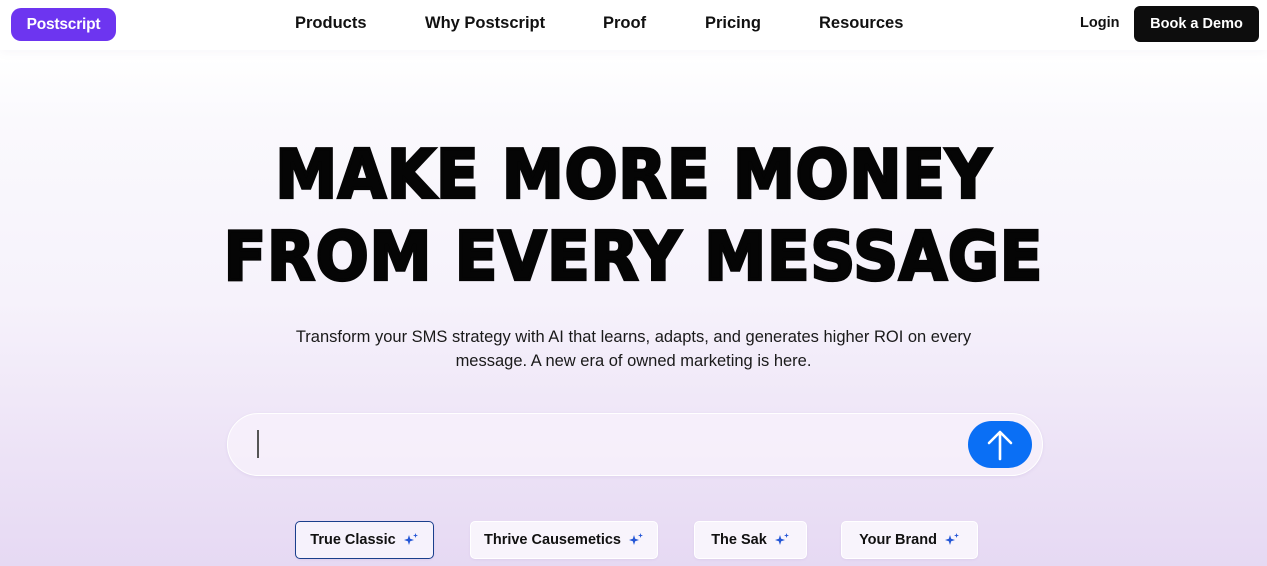  I want to click on nav-link-products: Products, so click(331, 23).